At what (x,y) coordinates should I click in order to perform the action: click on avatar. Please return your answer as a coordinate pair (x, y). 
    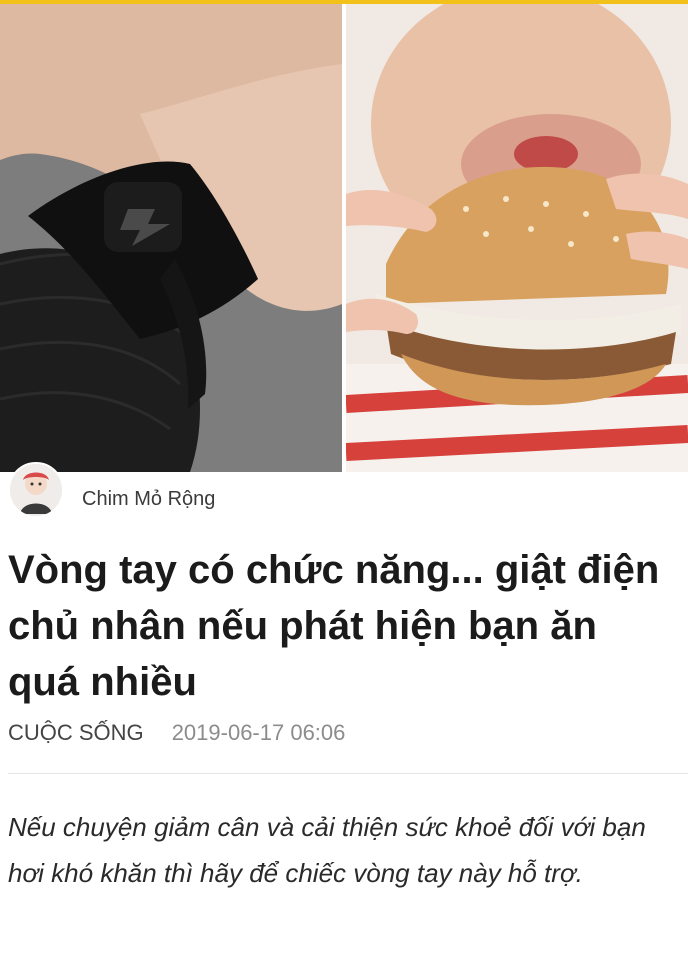
    Looking at the image, I should click on (36, 490).